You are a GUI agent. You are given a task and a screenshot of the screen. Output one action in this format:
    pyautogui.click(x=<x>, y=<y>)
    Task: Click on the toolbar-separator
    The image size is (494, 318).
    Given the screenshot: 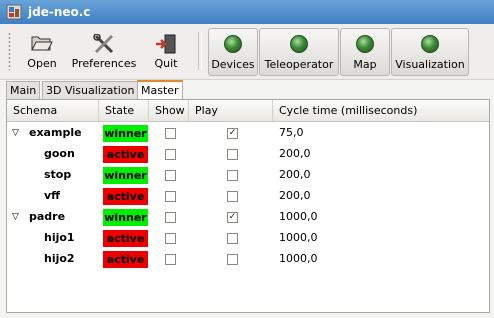 What is the action you would take?
    pyautogui.click(x=200, y=51)
    